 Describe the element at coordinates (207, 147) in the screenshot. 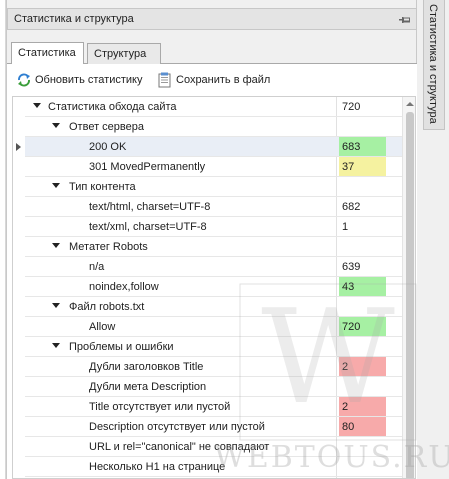

I see `tree-row-item: 200 OK 683` at that location.